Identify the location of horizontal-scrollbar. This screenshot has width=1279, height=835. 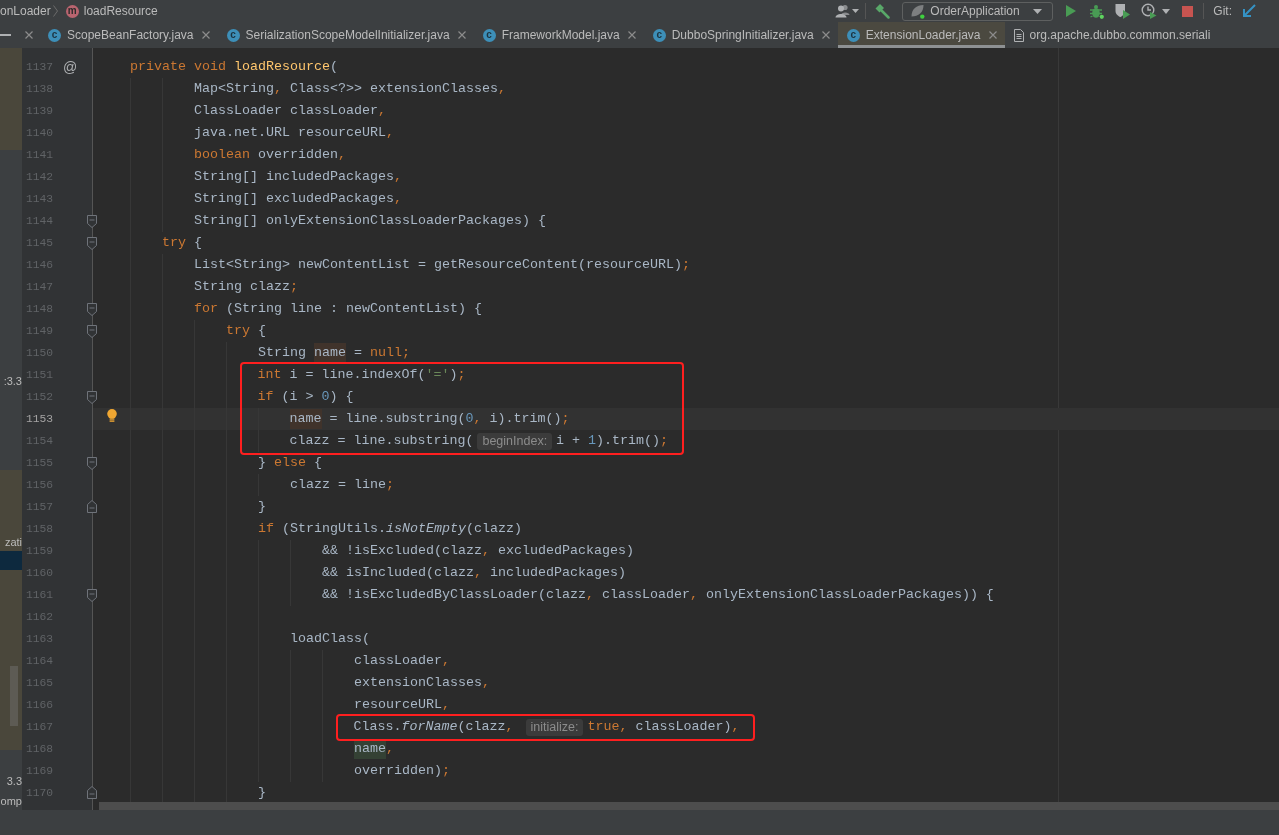
(689, 806).